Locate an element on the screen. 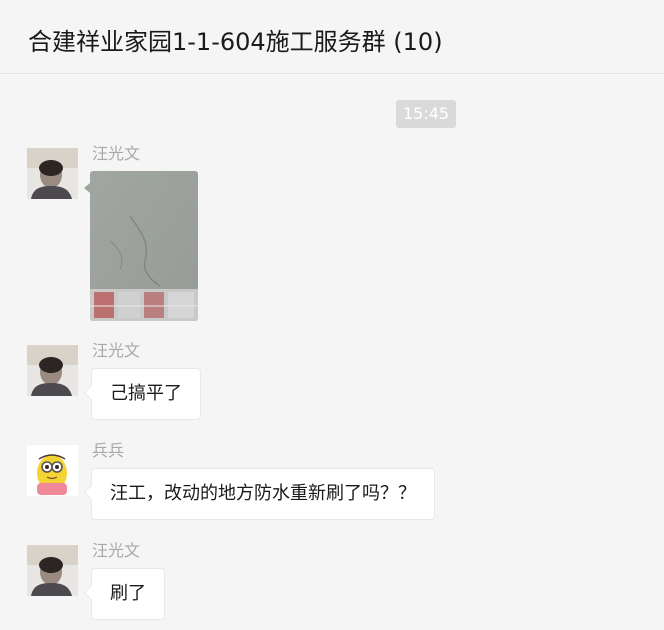 Image resolution: width=664 pixels, height=630 pixels. chat-header: 合建祥业家园1-1-604施工服务群 (10) is located at coordinates (332, 37).